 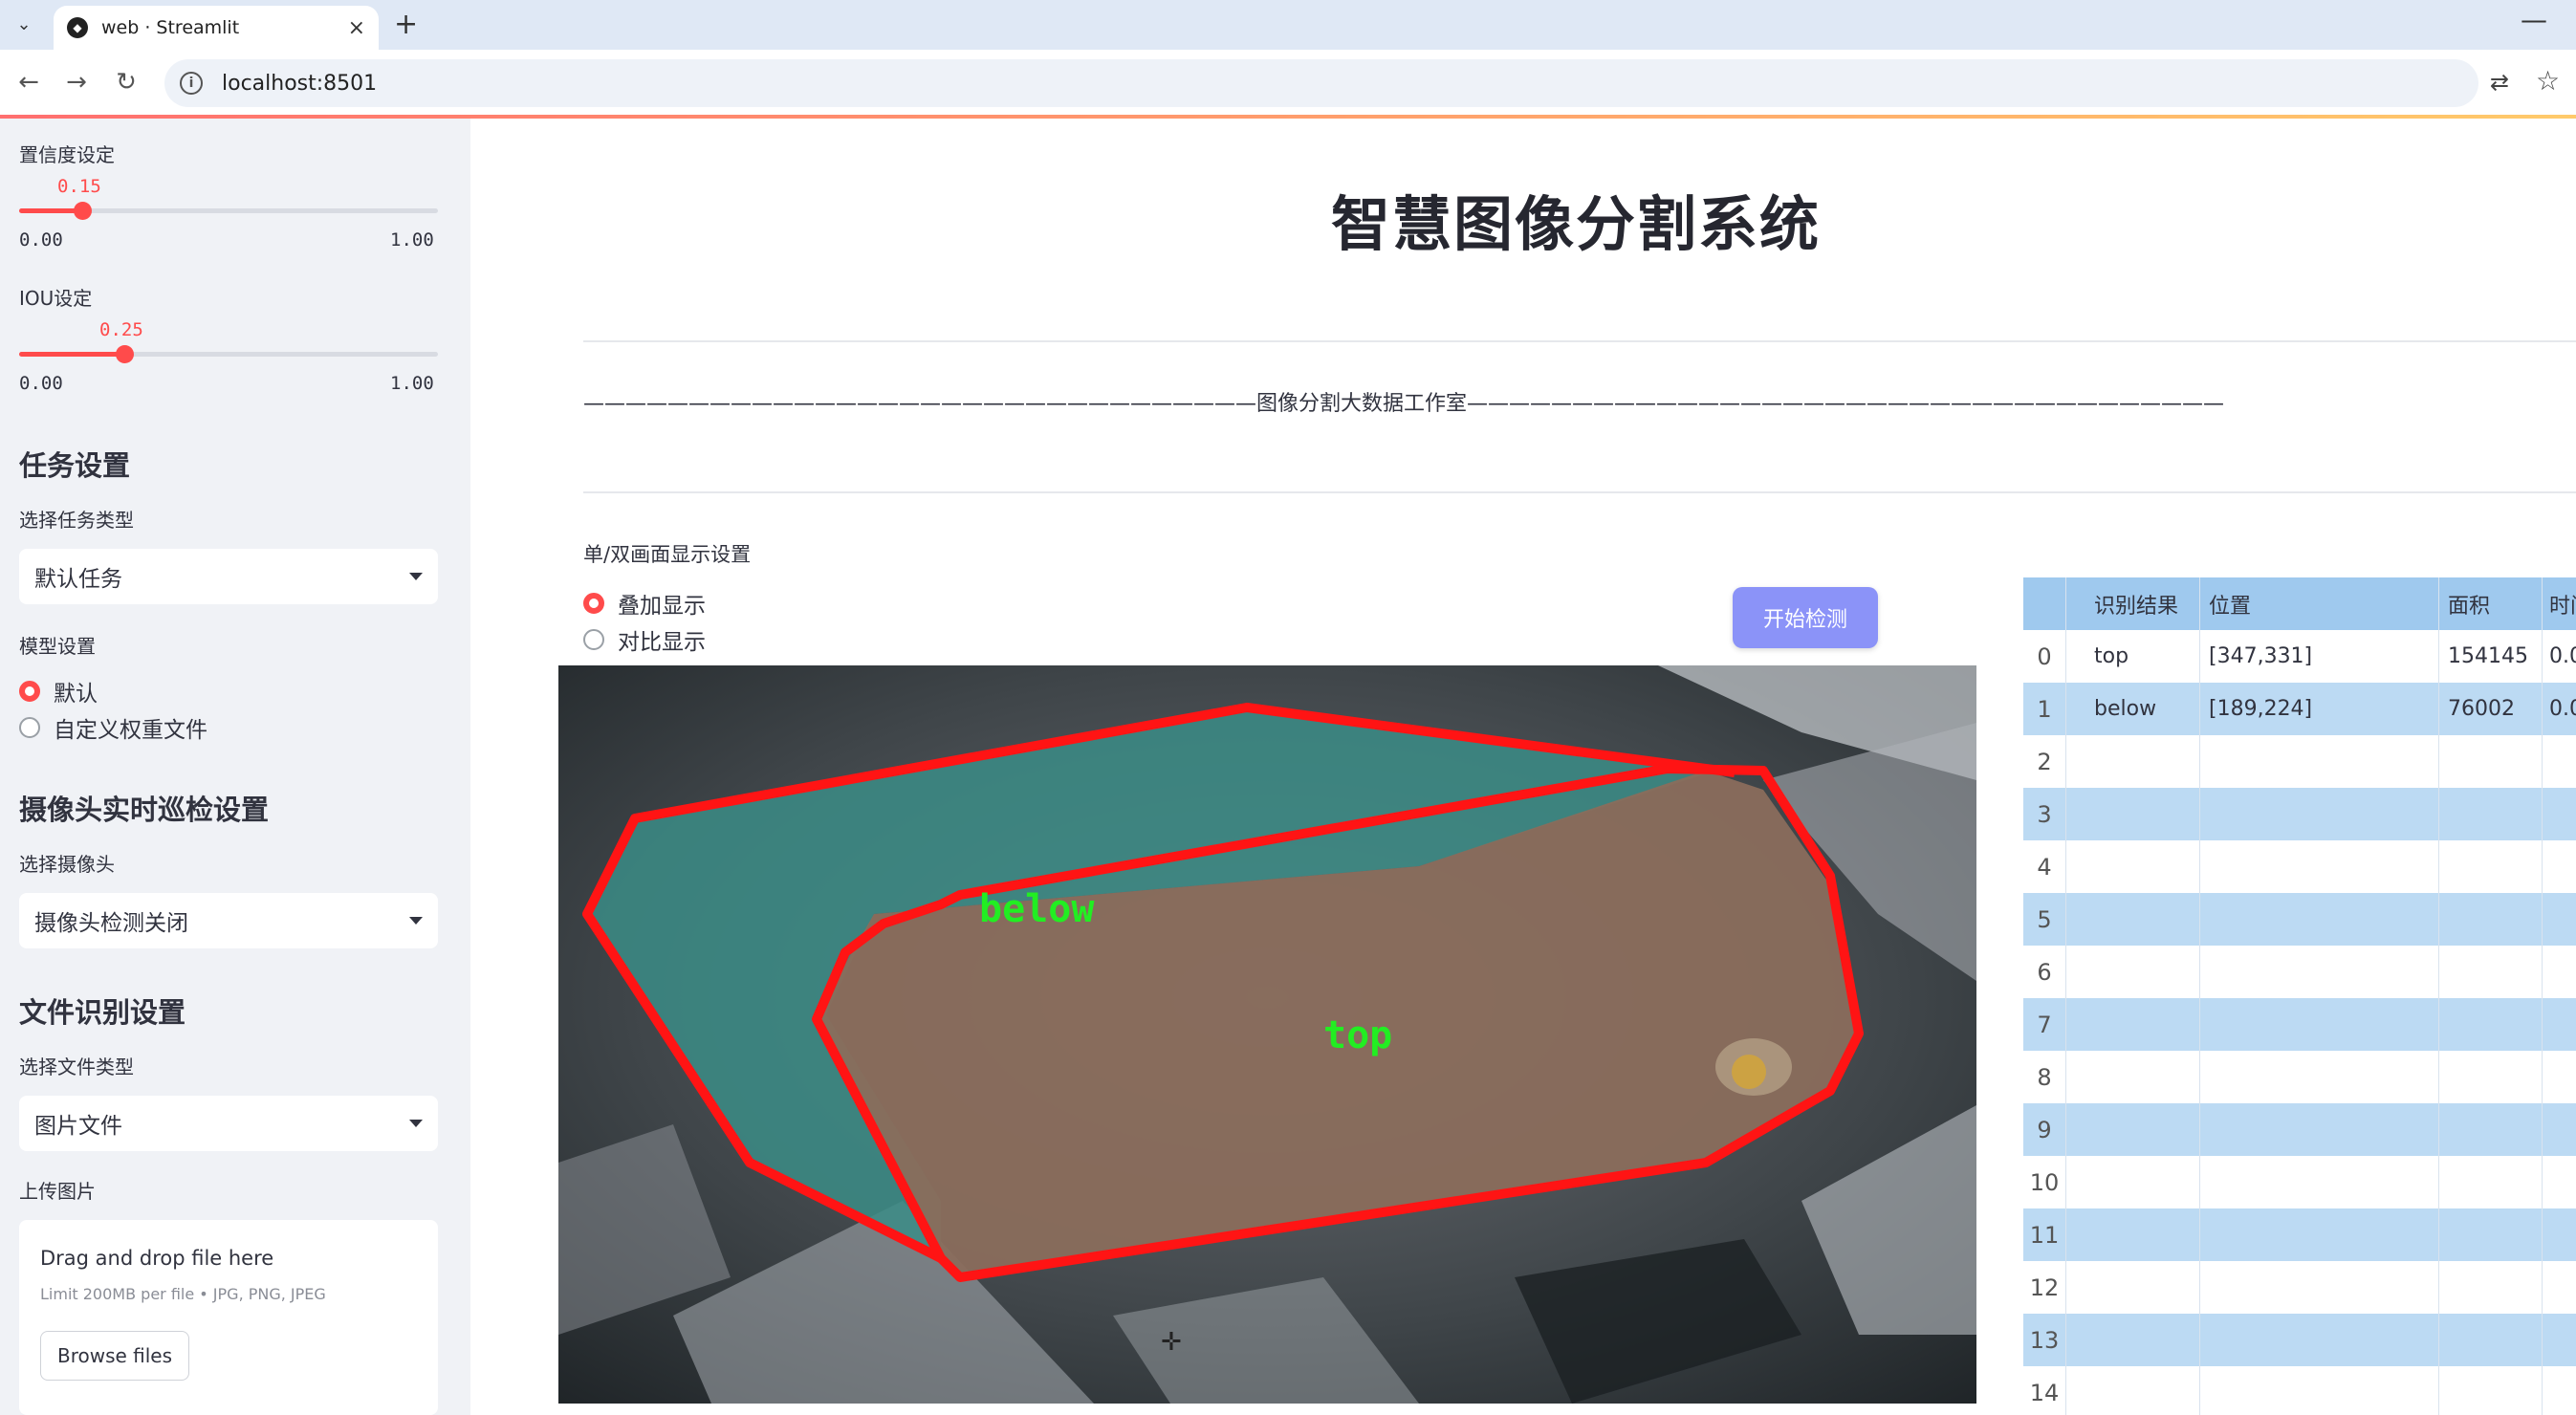 What do you see at coordinates (2299, 919) in the screenshot?
I see `table-row: 5` at bounding box center [2299, 919].